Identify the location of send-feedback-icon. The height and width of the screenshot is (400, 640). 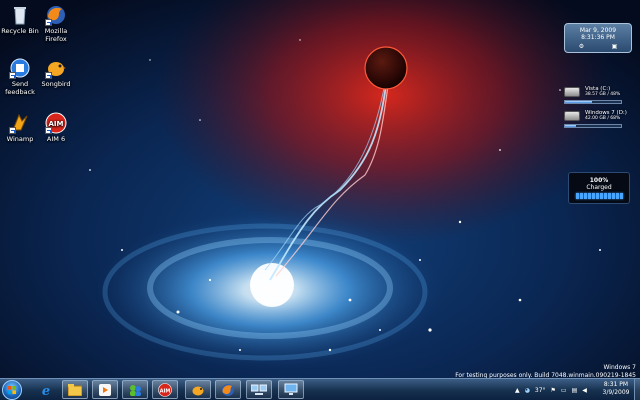
(20, 68).